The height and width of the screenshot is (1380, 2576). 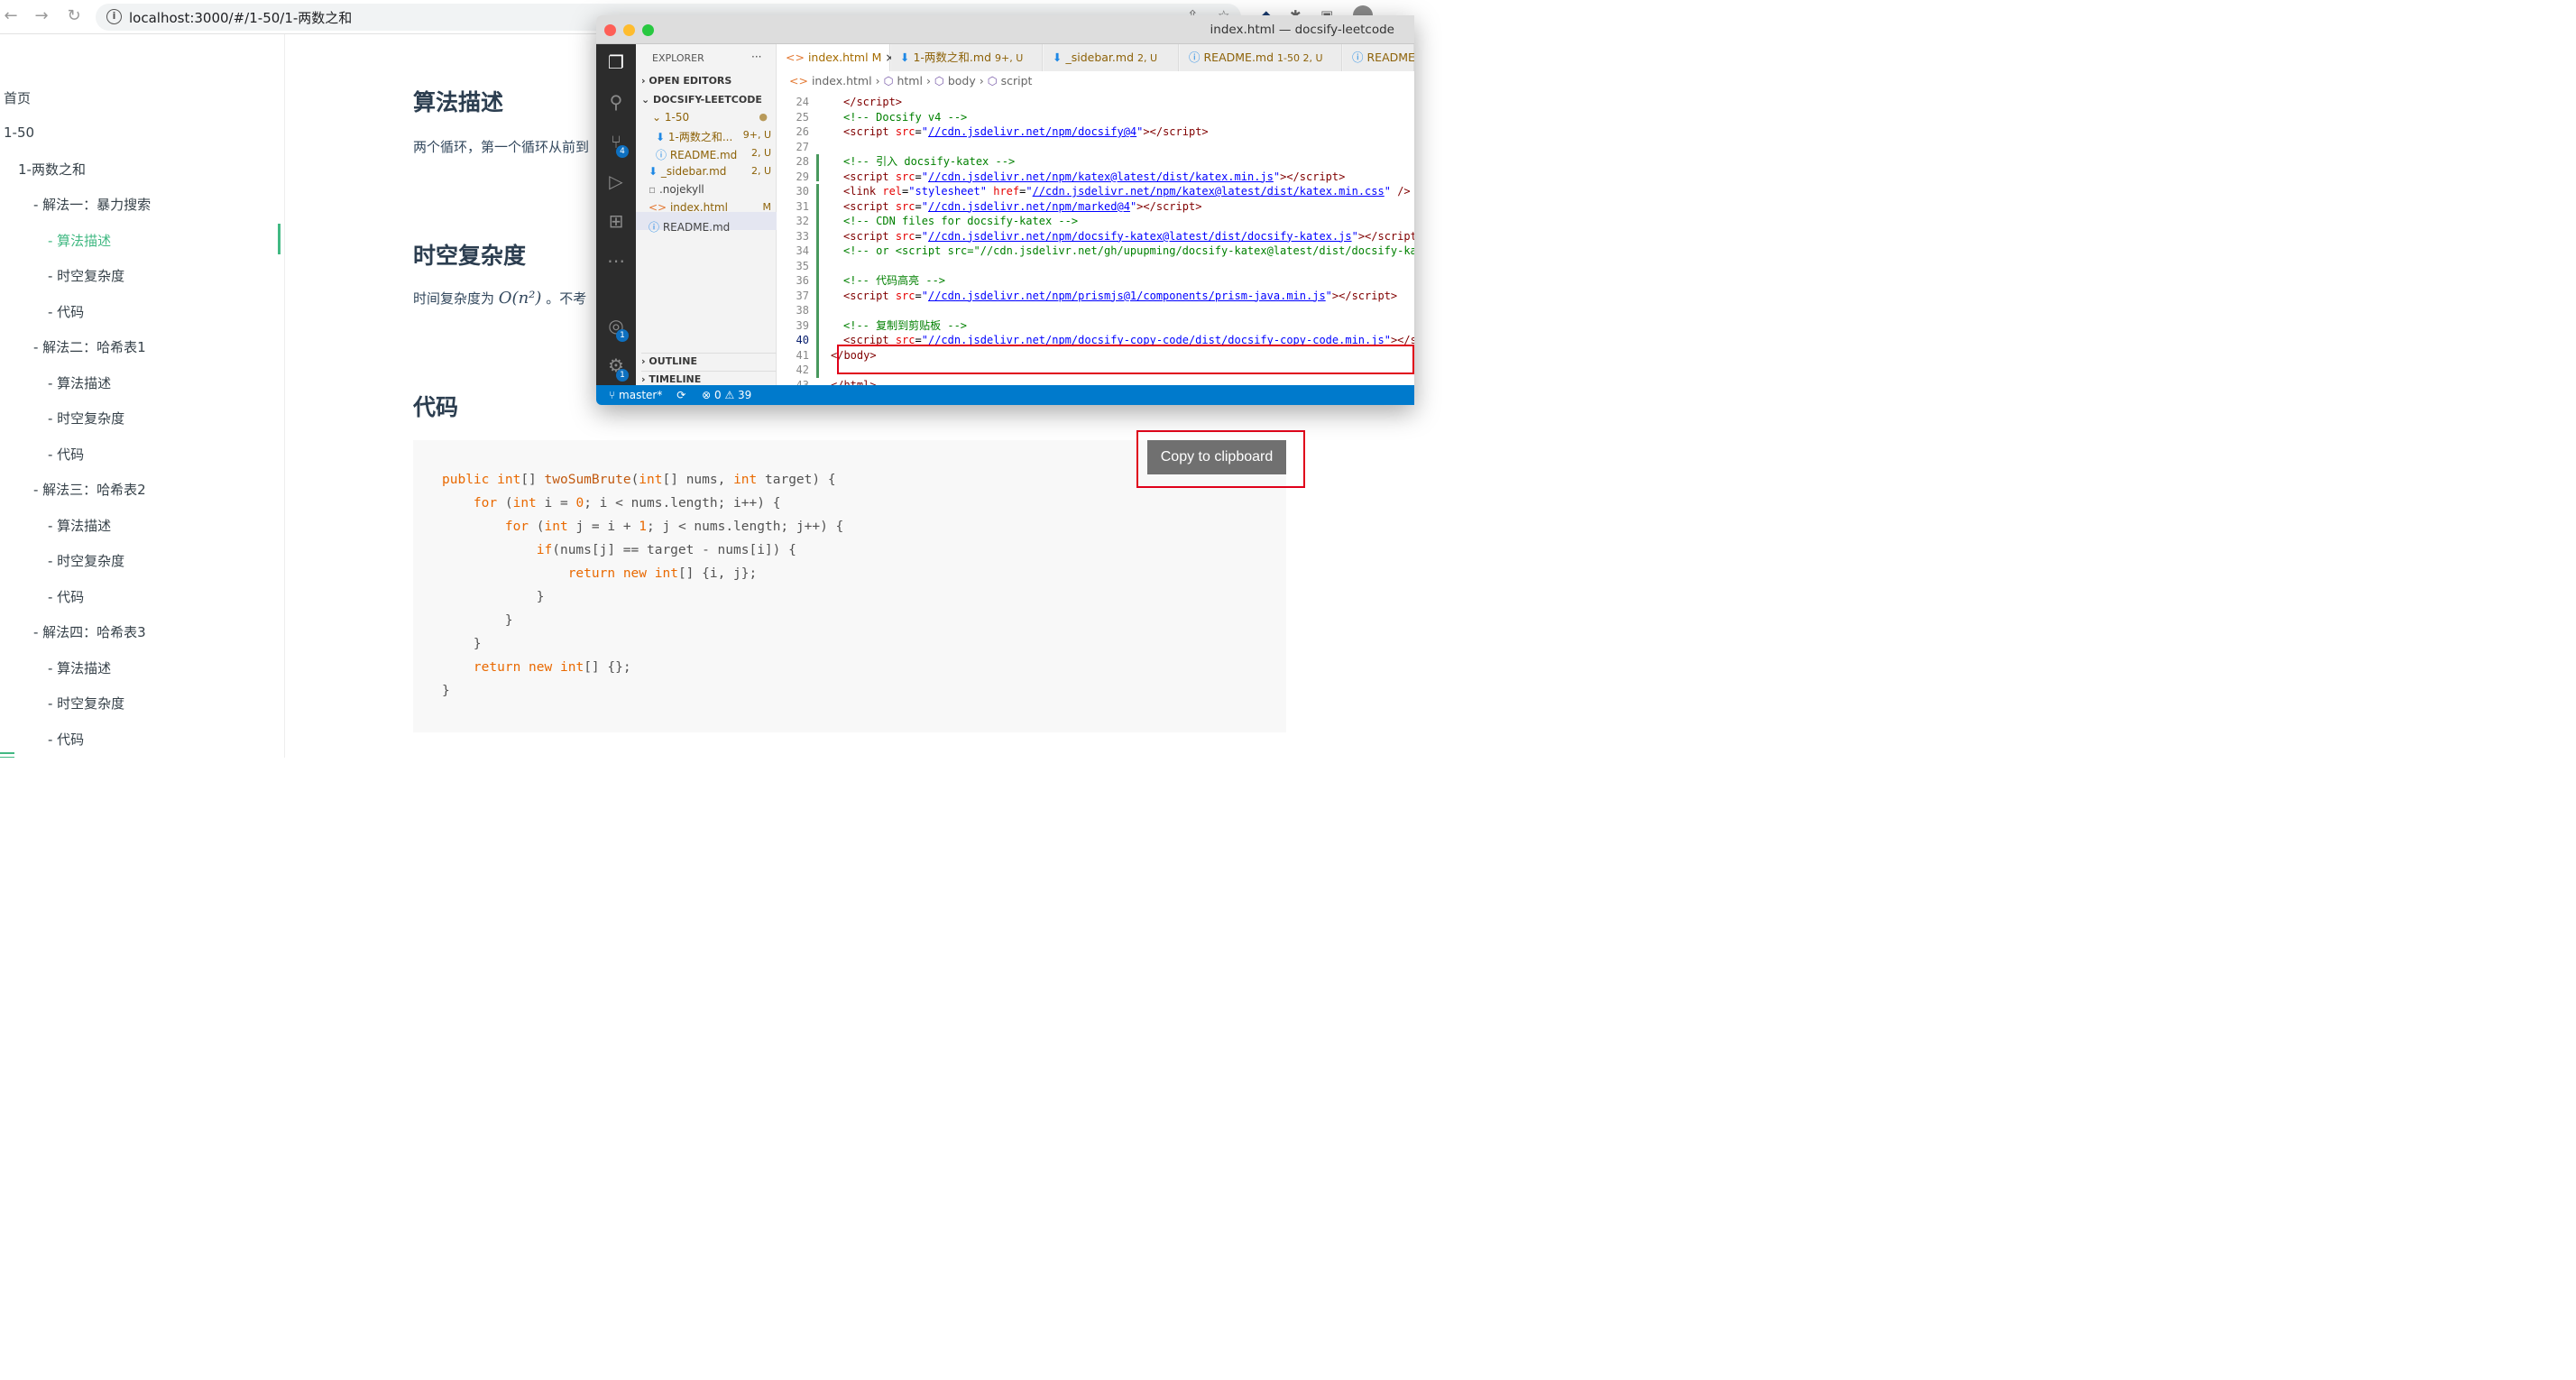 I want to click on file-item: ⬇ 1-两数之和... 9+, U, so click(x=713, y=136).